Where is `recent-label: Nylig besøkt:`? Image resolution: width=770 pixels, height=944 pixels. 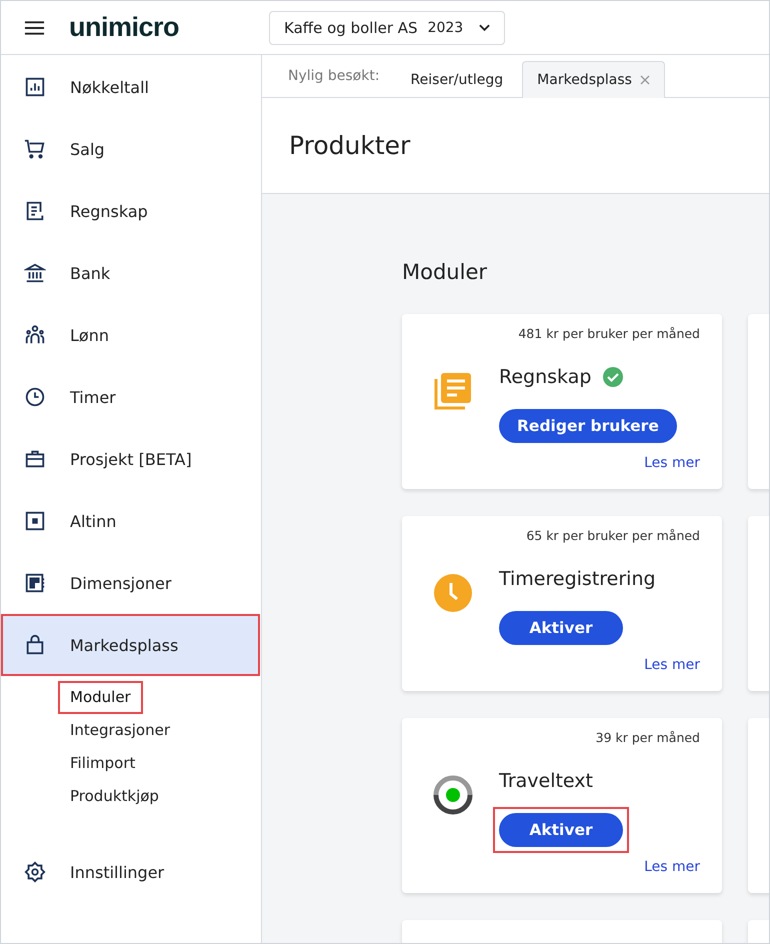
recent-label: Nylig besøkt: is located at coordinates (334, 76).